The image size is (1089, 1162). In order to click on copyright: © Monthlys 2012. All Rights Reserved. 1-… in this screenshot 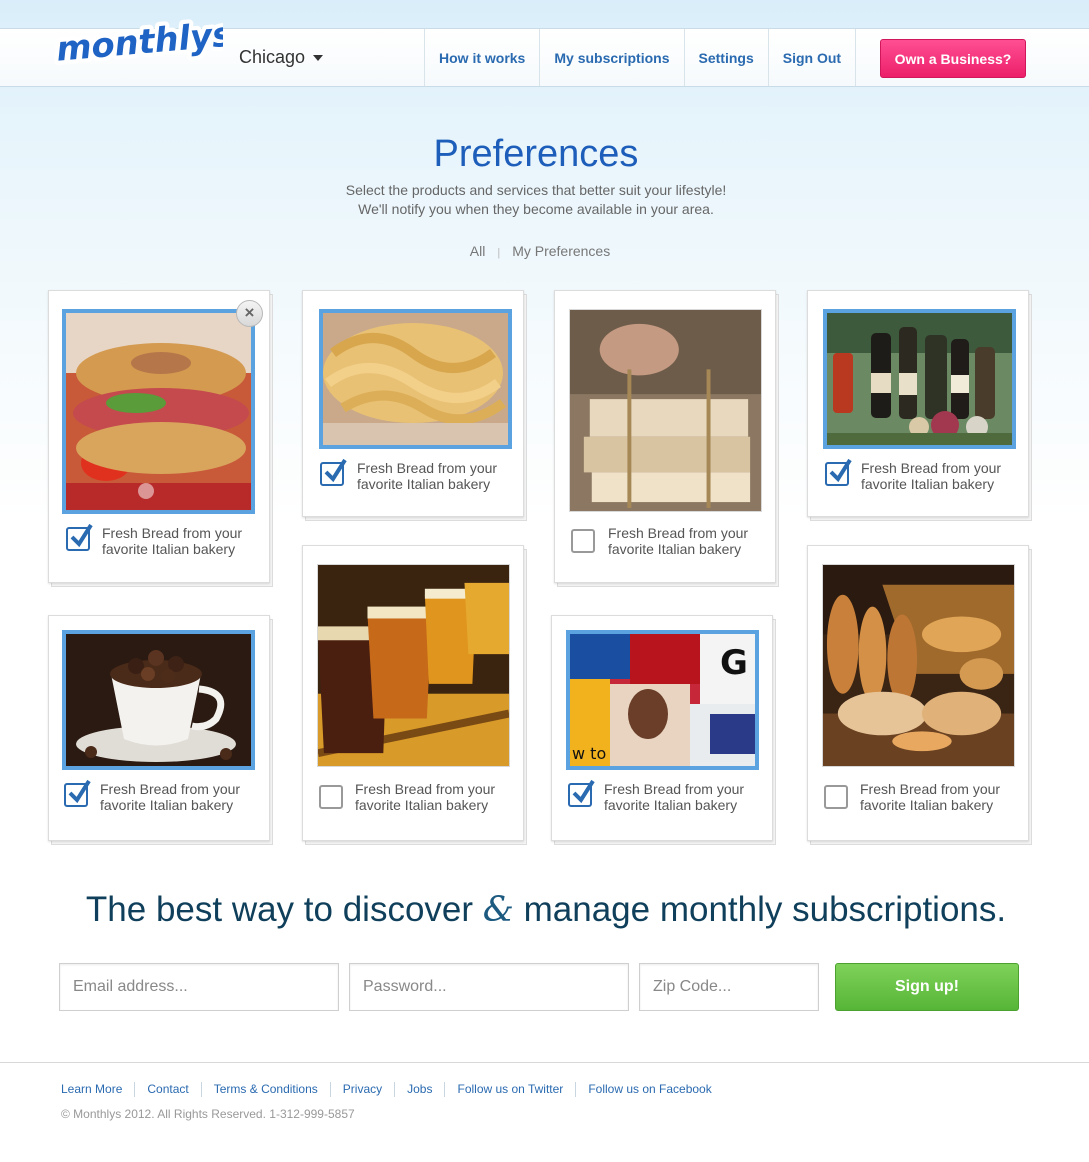, I will do `click(208, 1114)`.